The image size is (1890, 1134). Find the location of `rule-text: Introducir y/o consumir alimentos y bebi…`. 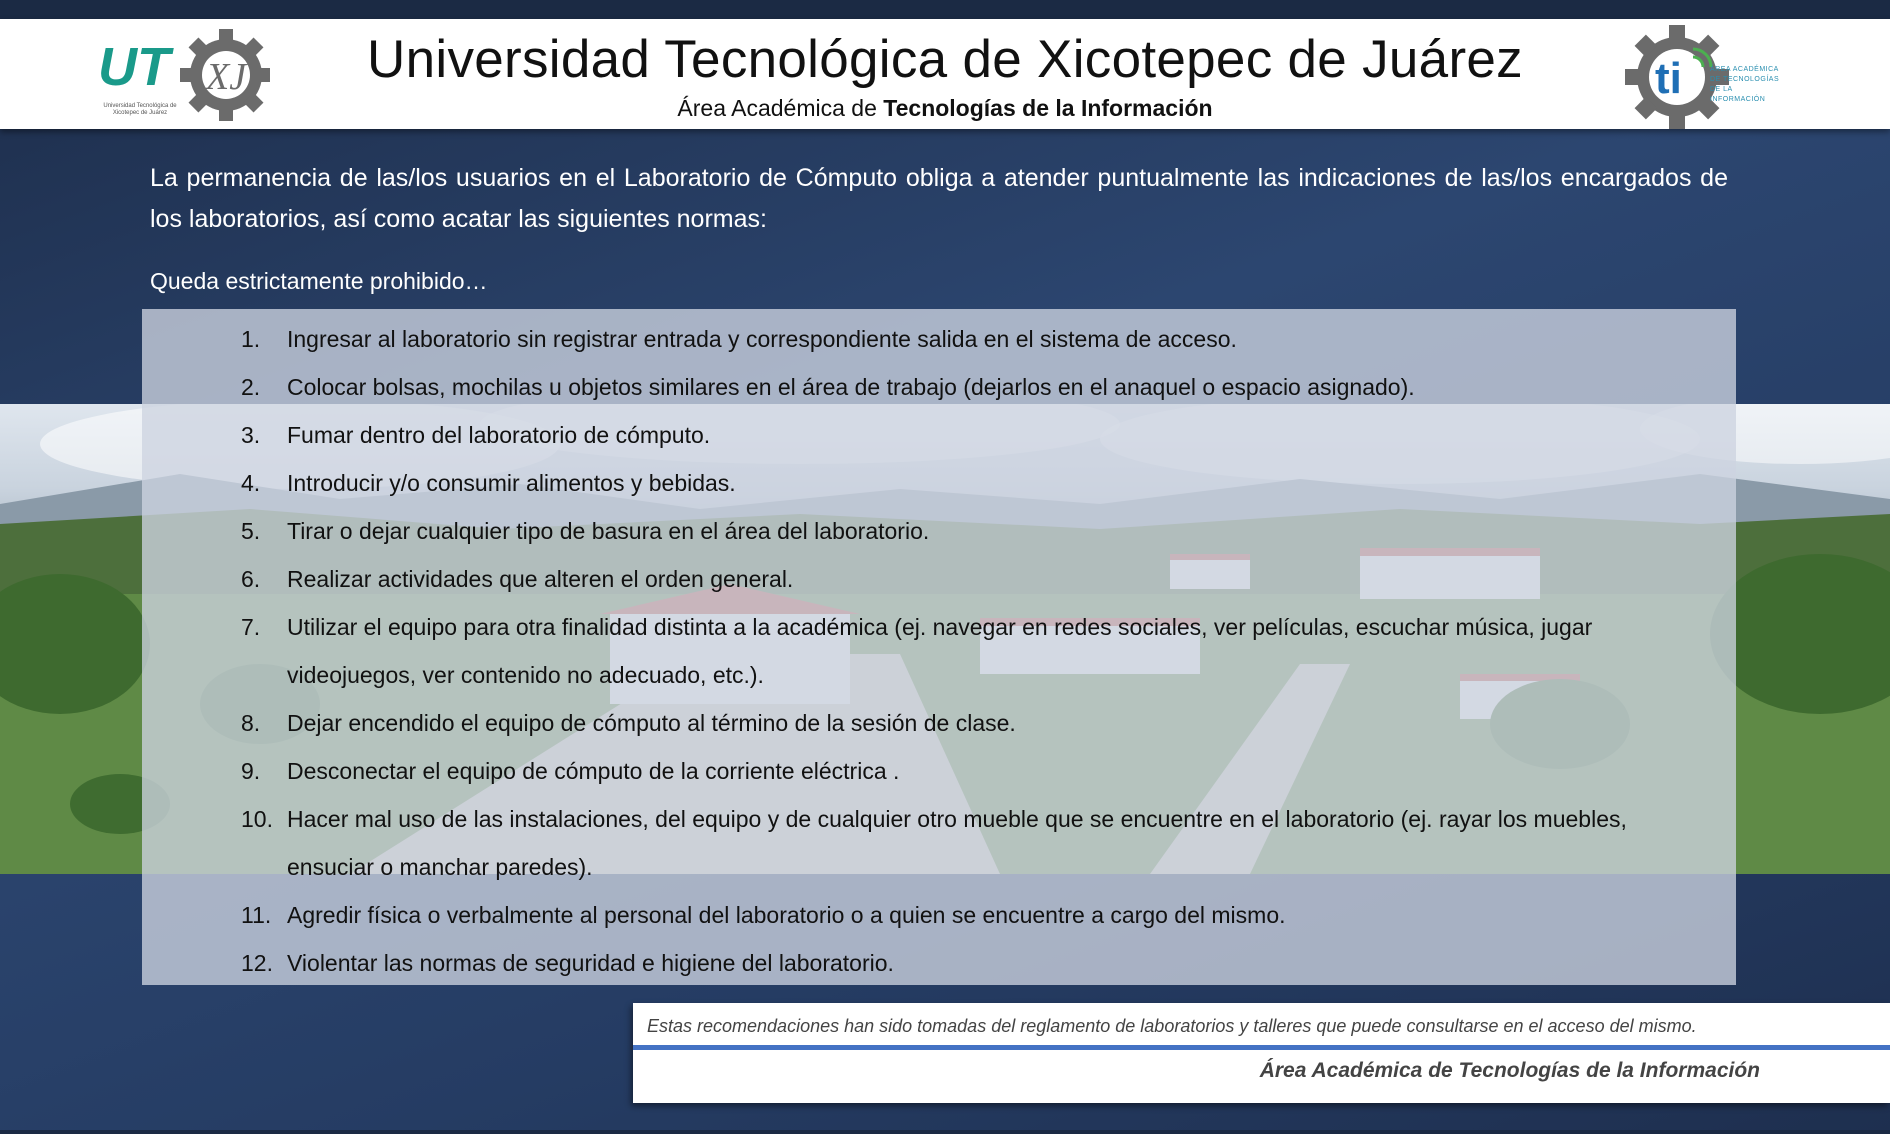

rule-text: Introducir y/o consumir alimentos y bebi… is located at coordinates (511, 483).